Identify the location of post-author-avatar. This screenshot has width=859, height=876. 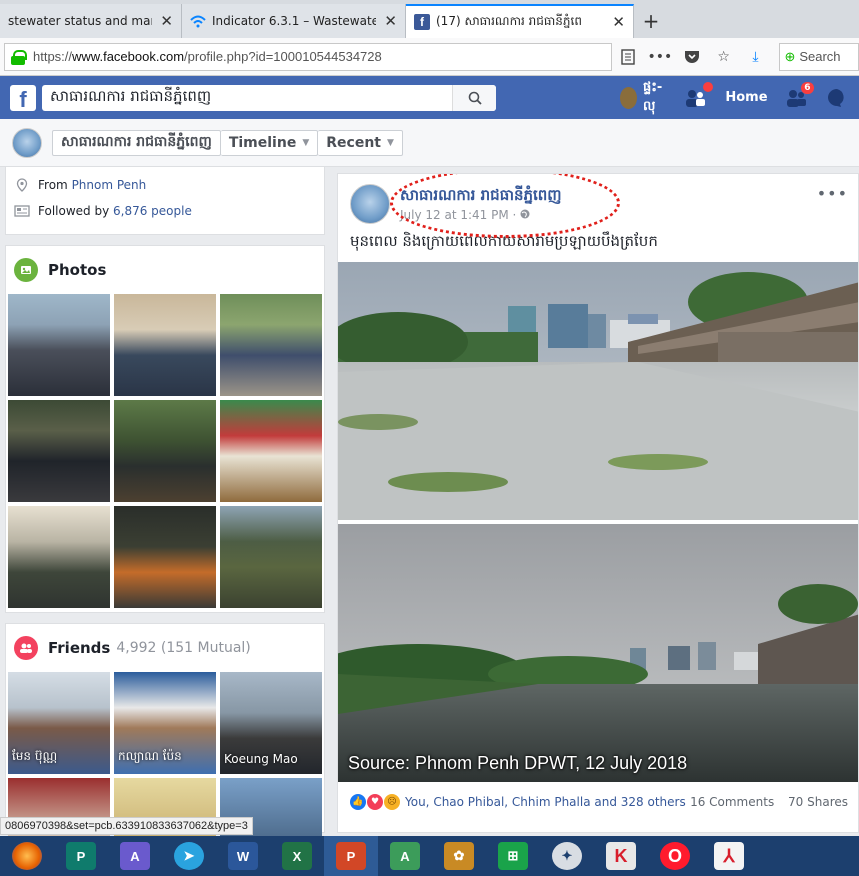
(370, 204).